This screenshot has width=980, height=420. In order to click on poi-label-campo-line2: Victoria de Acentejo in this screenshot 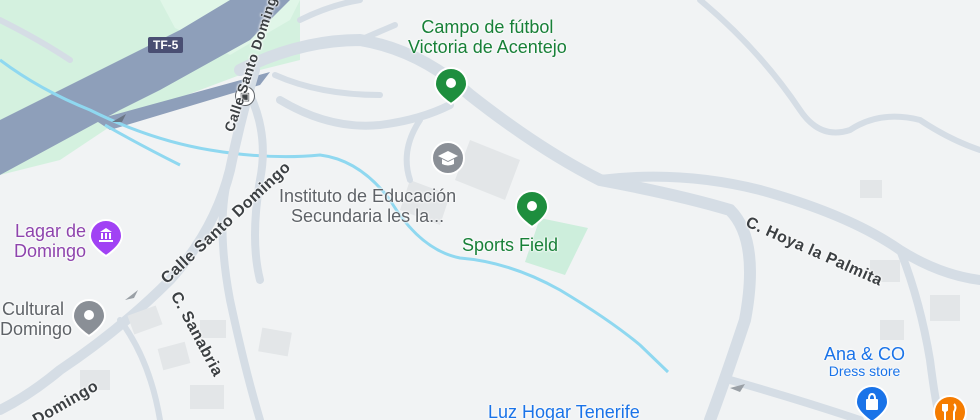, I will do `click(487, 47)`.